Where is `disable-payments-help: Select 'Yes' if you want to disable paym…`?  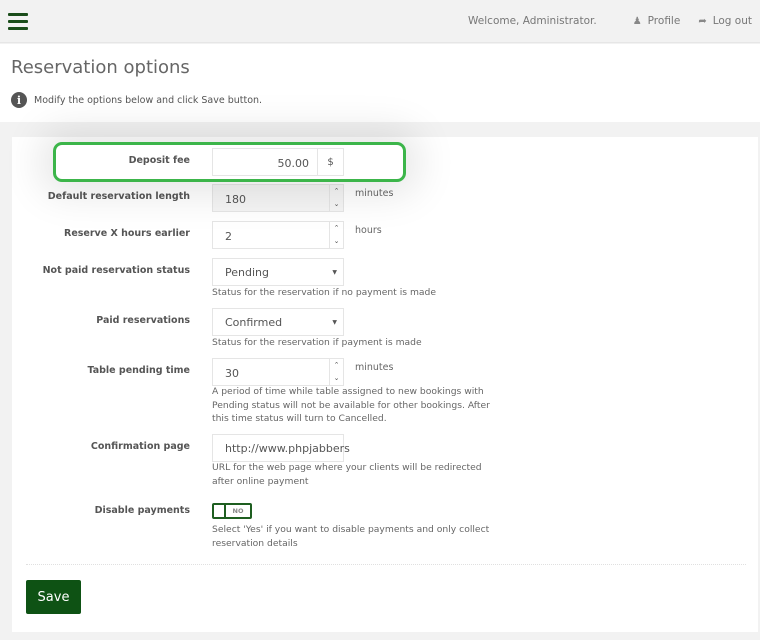 disable-payments-help: Select 'Yes' if you want to disable paym… is located at coordinates (351, 536).